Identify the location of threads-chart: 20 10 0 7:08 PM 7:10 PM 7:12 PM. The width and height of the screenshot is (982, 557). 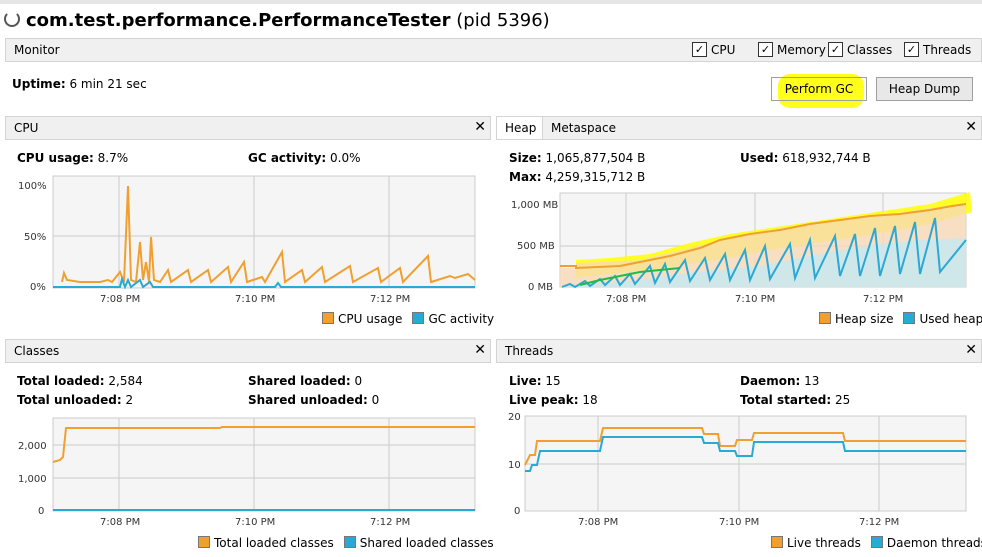
(737, 470).